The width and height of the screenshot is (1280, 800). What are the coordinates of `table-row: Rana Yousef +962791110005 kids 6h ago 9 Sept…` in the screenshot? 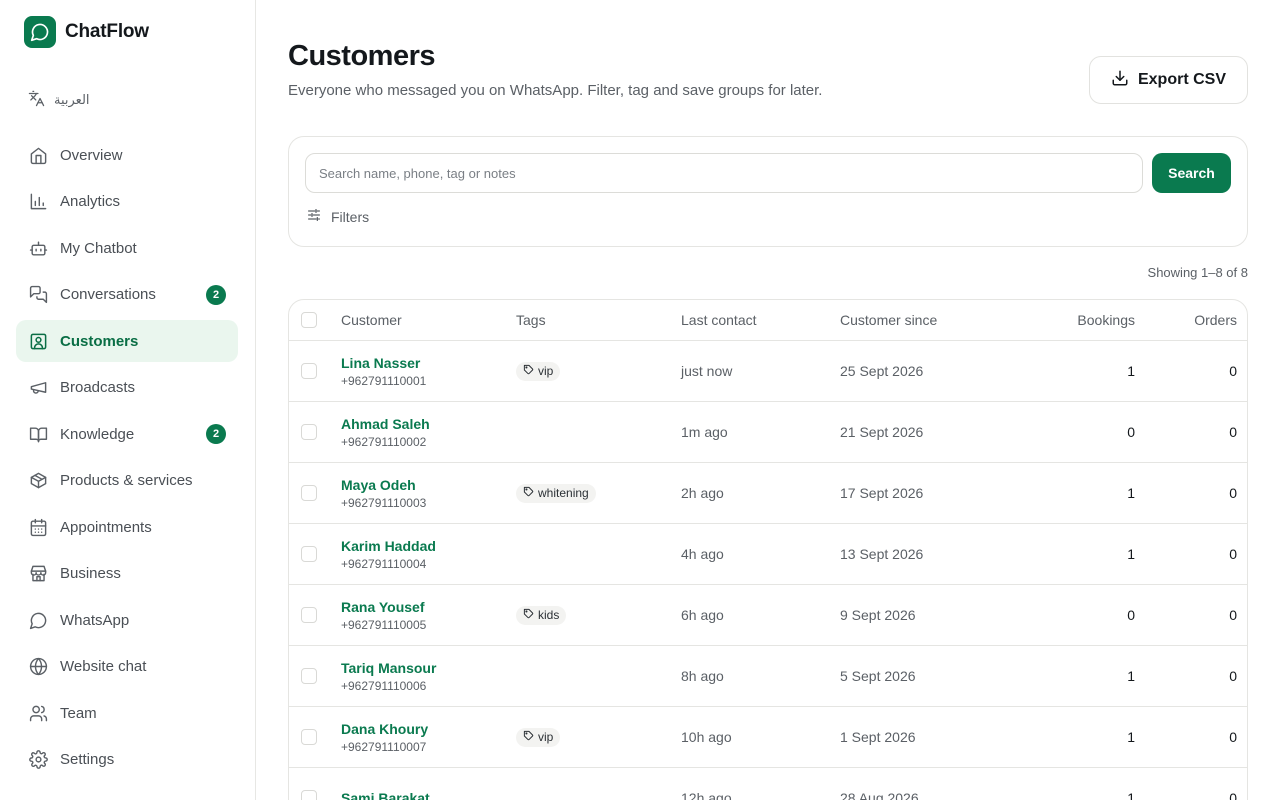 It's located at (768, 615).